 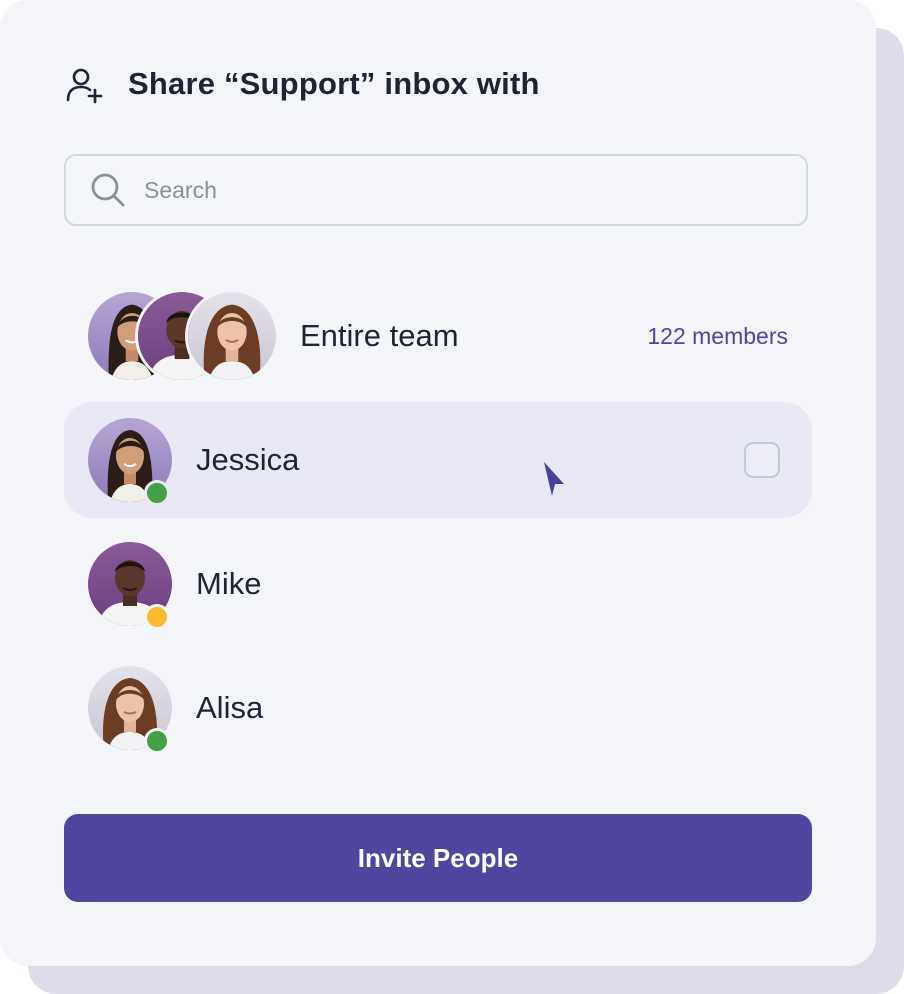 What do you see at coordinates (230, 707) in the screenshot?
I see `person-name: Alisa` at bounding box center [230, 707].